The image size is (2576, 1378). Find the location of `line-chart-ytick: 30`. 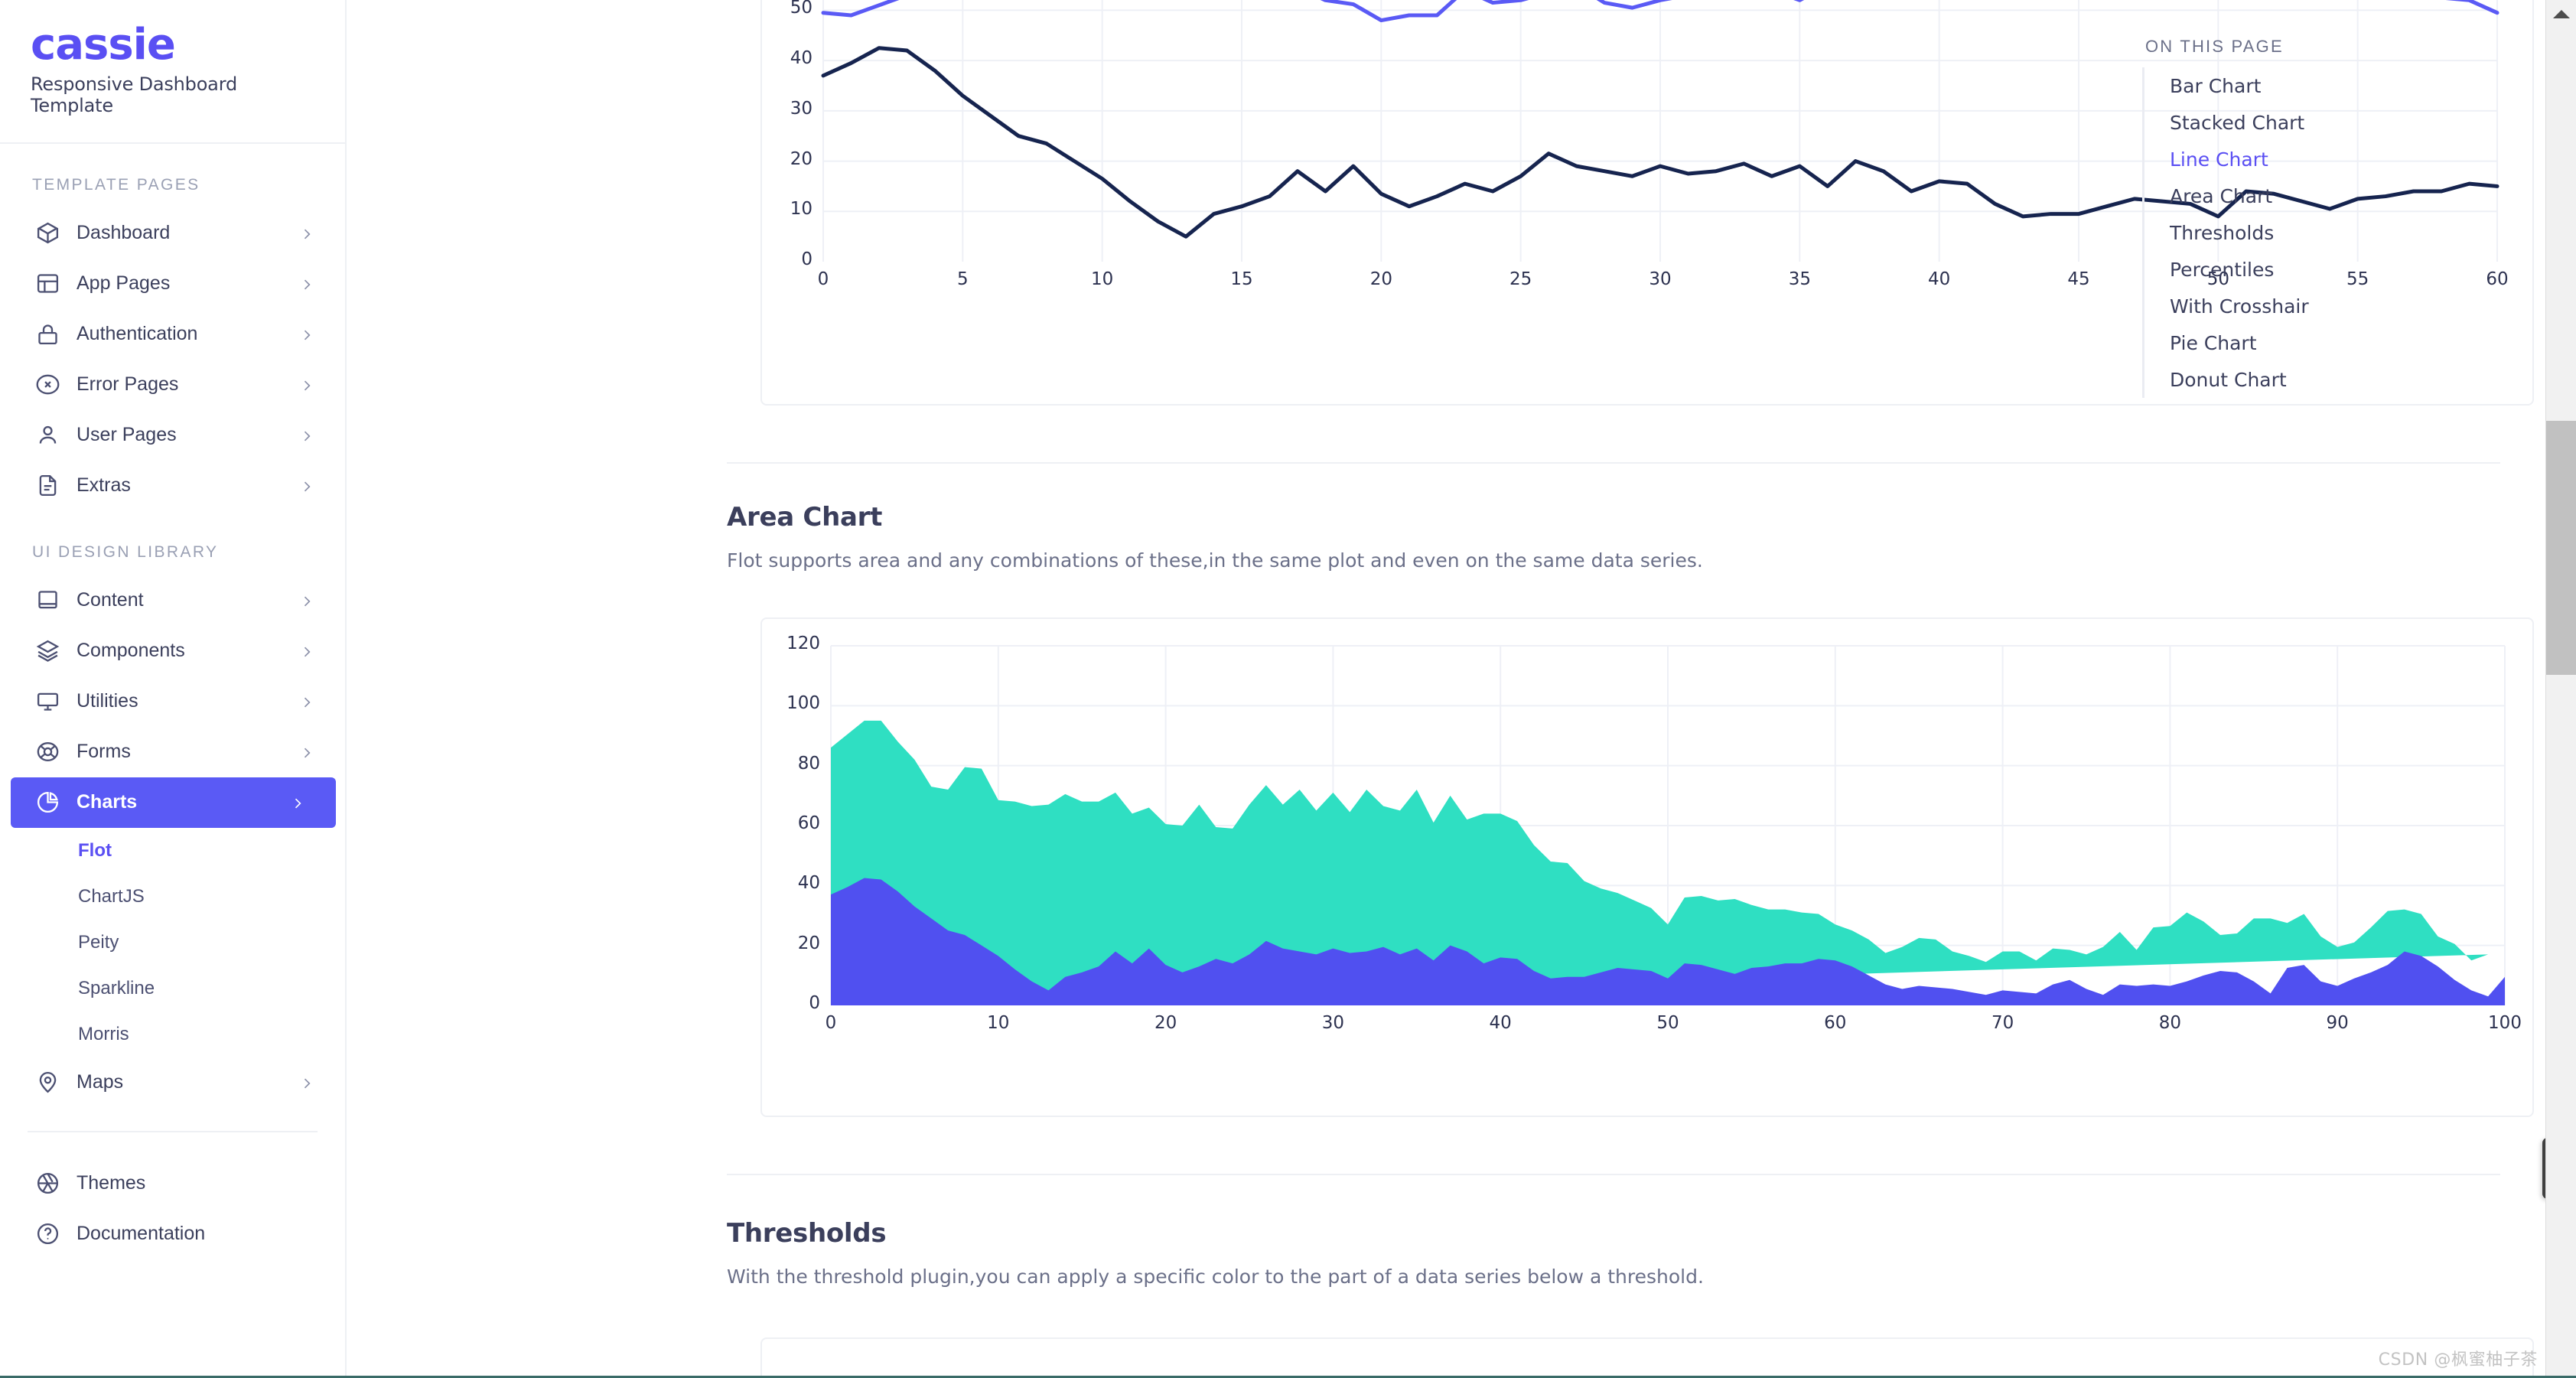

line-chart-ytick: 30 is located at coordinates (802, 108).